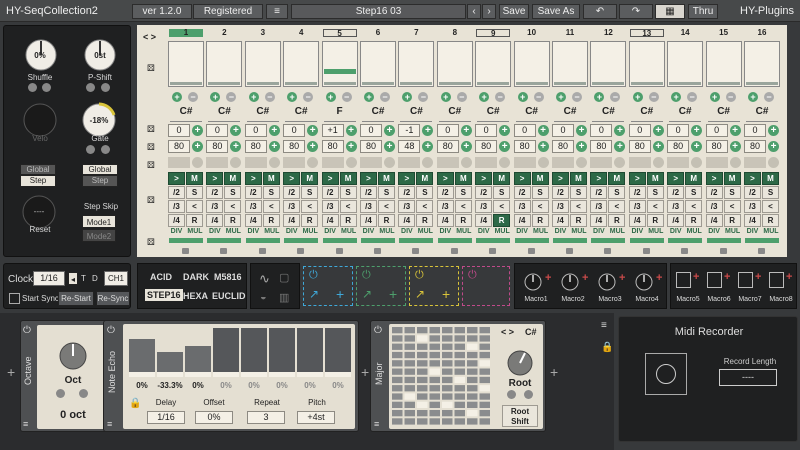 The width and height of the screenshot is (800, 450). Describe the element at coordinates (149, 37) in the screenshot. I see `grid-nav-arrows: < >` at that location.